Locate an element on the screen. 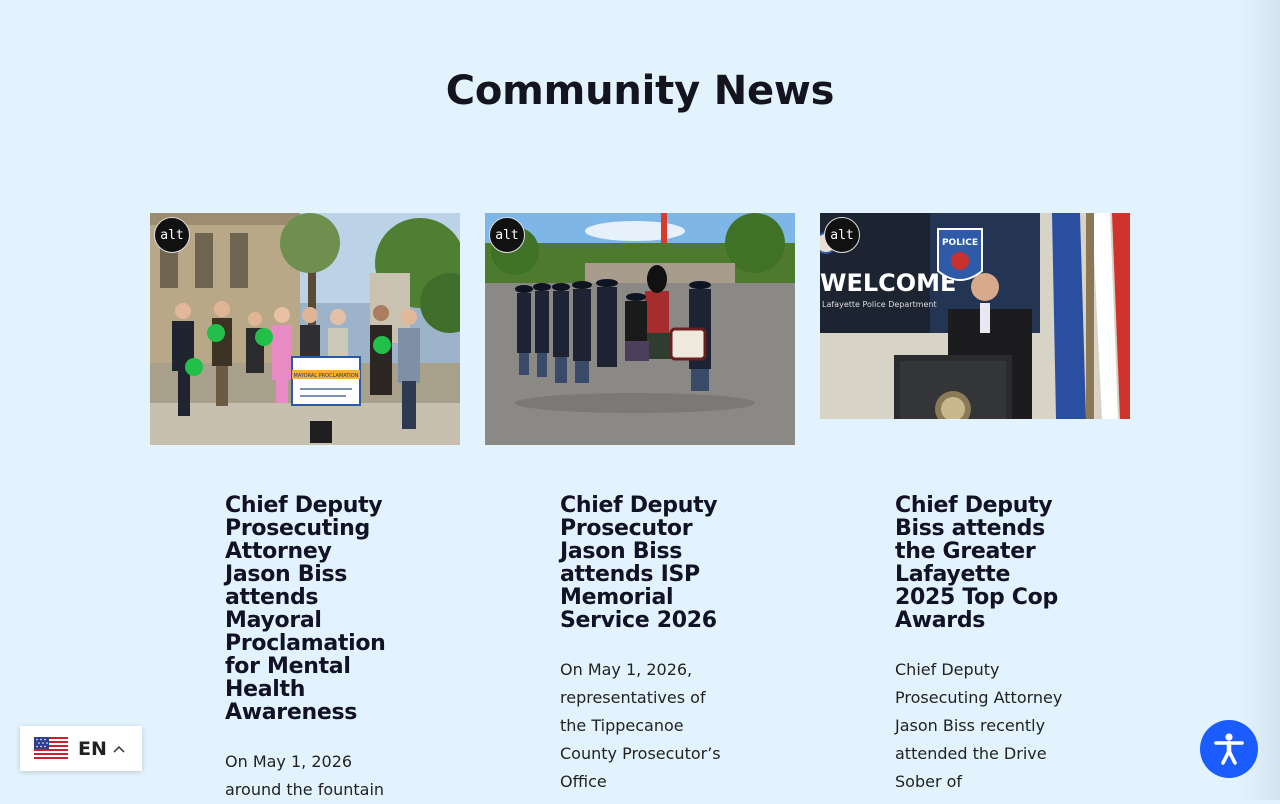 Image resolution: width=1280 pixels, height=804 pixels. screen-police-badge: POLICE is located at coordinates (960, 243).